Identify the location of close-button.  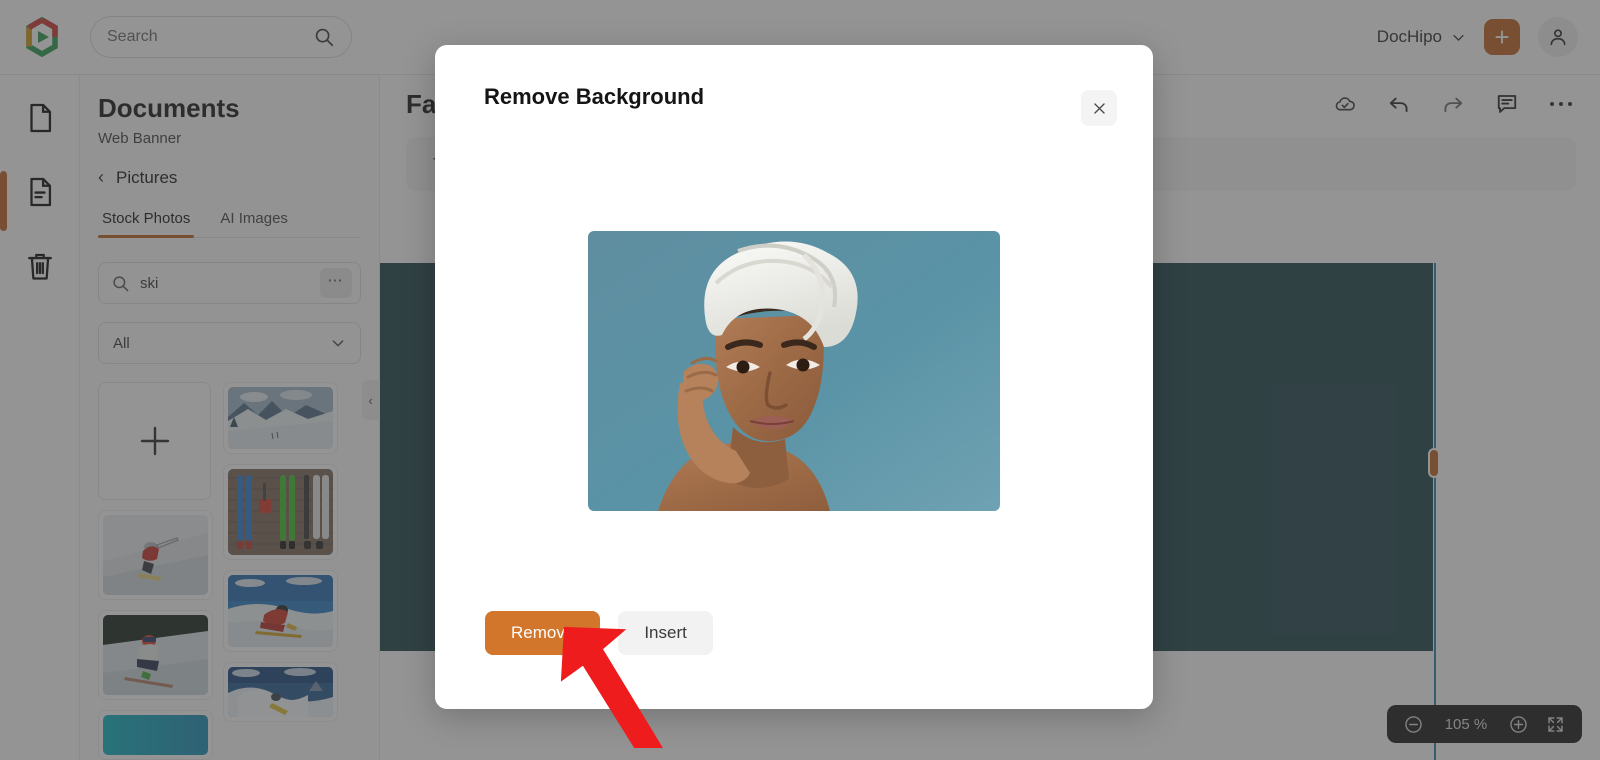
(1099, 108).